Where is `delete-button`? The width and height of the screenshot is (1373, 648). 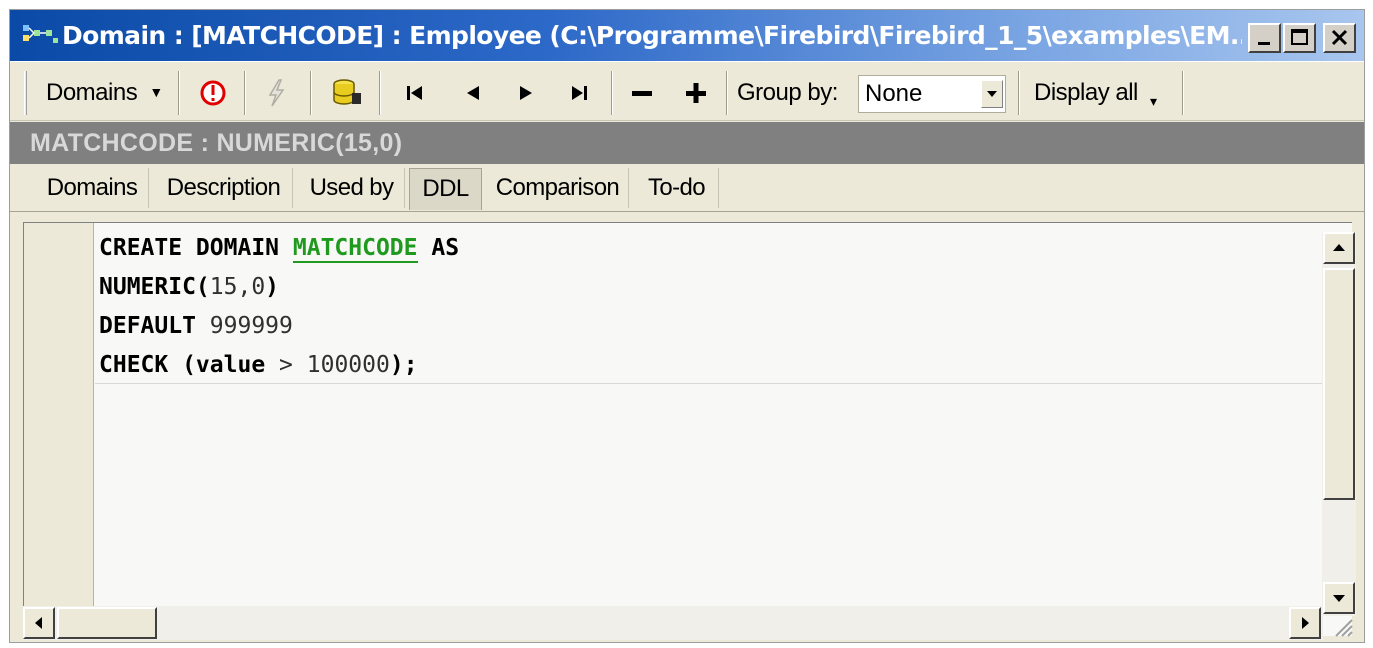
delete-button is located at coordinates (642, 93).